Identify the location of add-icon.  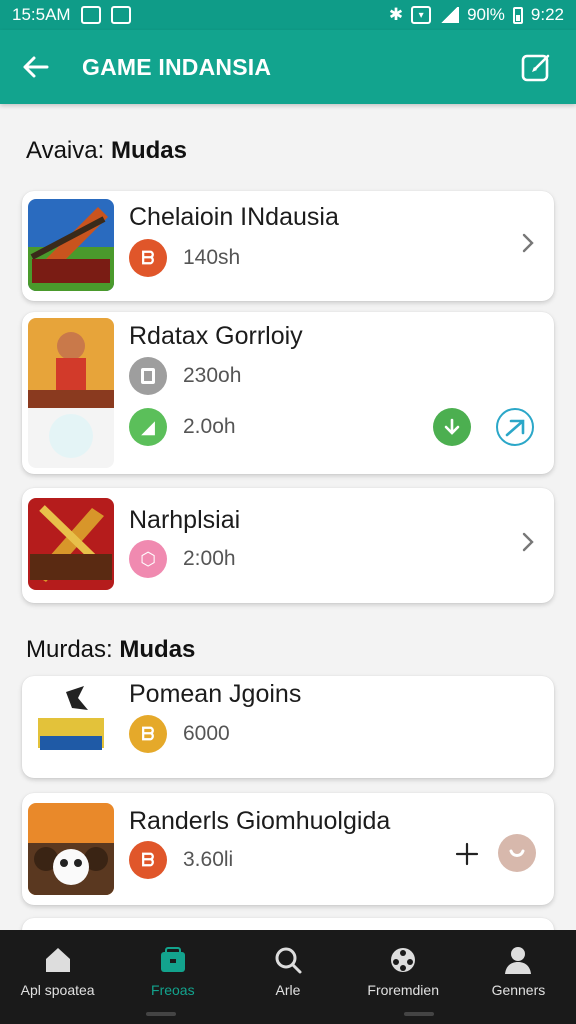
(467, 854).